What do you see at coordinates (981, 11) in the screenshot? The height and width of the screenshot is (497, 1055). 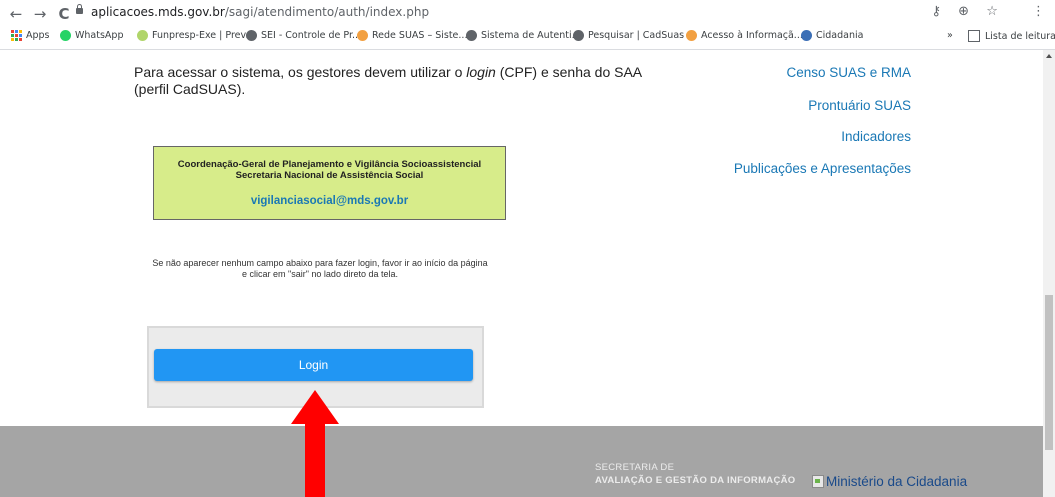 I see `toolbar-actions: ⚷ ⊕ ☆ ⋮` at bounding box center [981, 11].